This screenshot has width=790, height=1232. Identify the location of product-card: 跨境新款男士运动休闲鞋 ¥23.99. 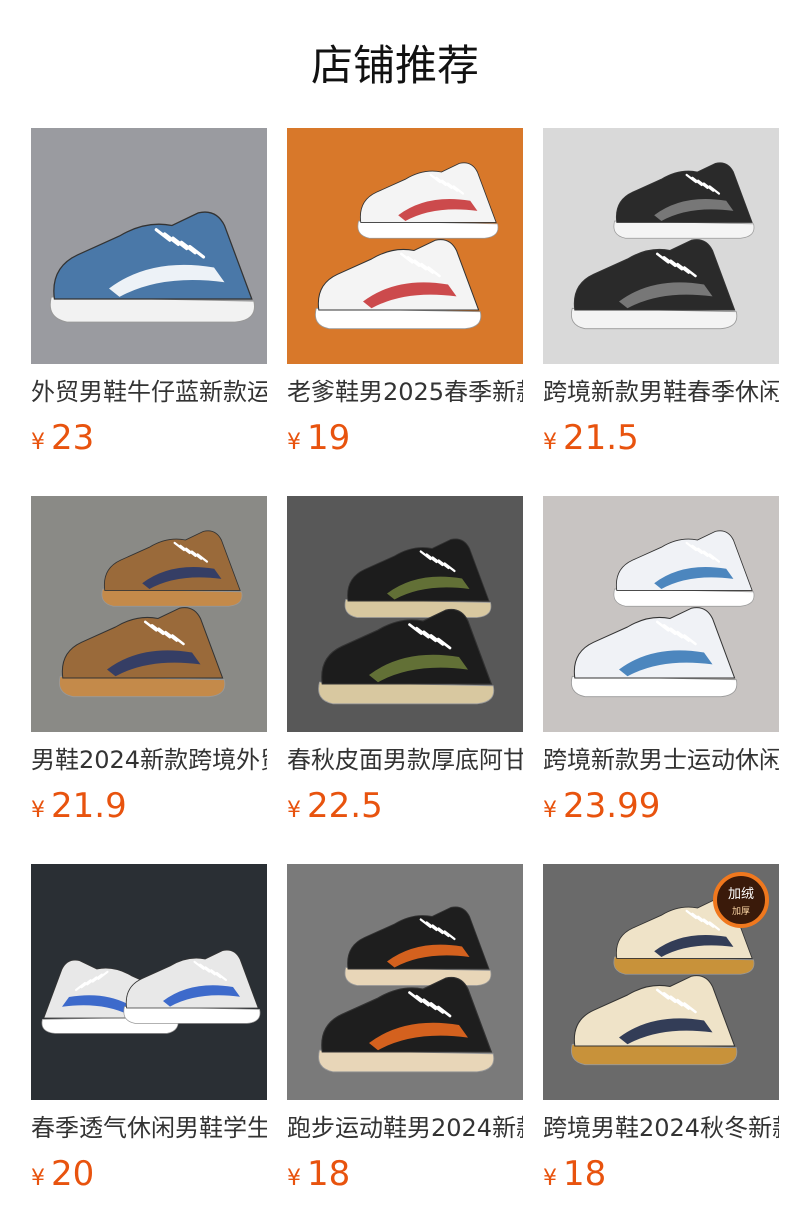
(661, 661).